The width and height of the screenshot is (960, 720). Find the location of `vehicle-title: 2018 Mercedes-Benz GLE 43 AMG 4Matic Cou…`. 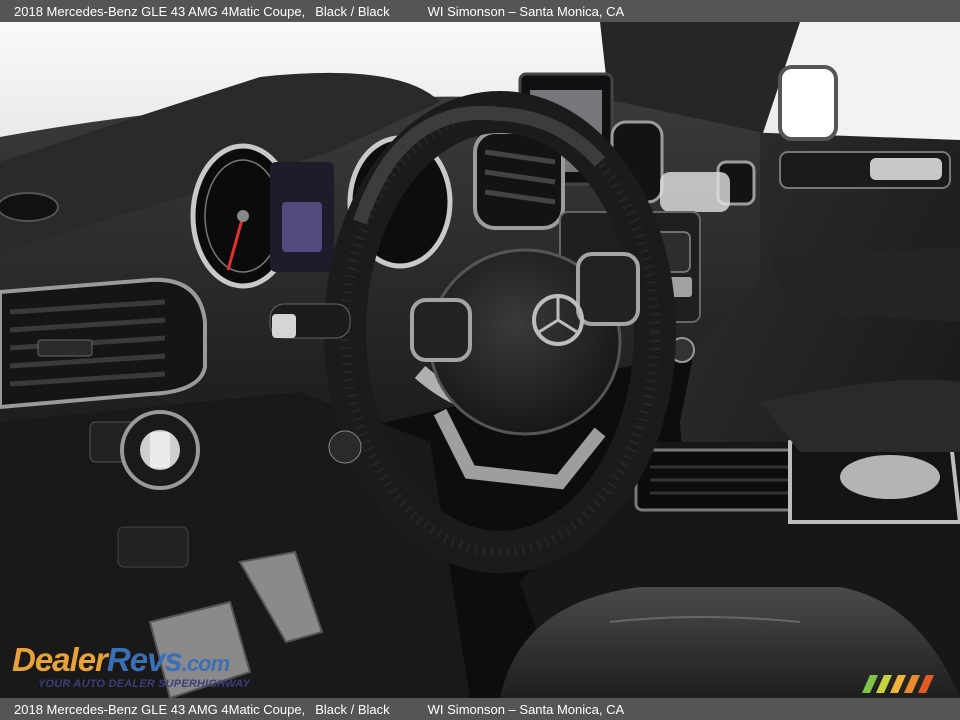

vehicle-title: 2018 Mercedes-Benz GLE 43 AMG 4Matic Cou… is located at coordinates (160, 11).